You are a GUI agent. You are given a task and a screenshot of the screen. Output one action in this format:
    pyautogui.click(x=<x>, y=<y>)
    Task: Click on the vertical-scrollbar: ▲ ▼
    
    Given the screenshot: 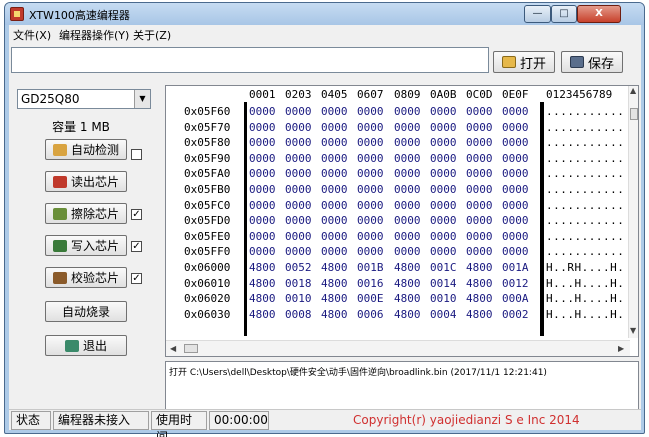 What is the action you would take?
    pyautogui.click(x=633, y=212)
    